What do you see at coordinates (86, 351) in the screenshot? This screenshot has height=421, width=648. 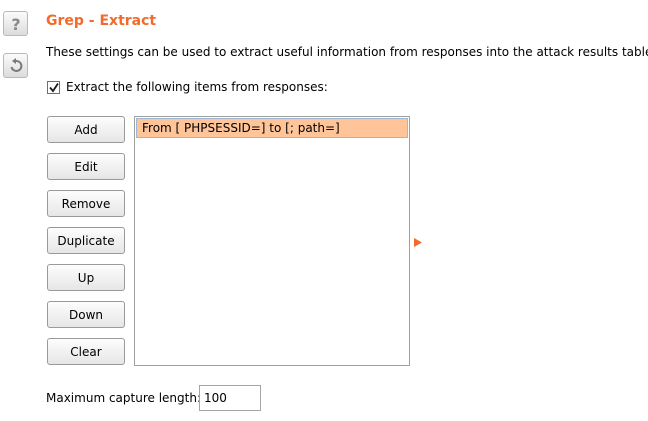 I see `clear-button: Clear` at bounding box center [86, 351].